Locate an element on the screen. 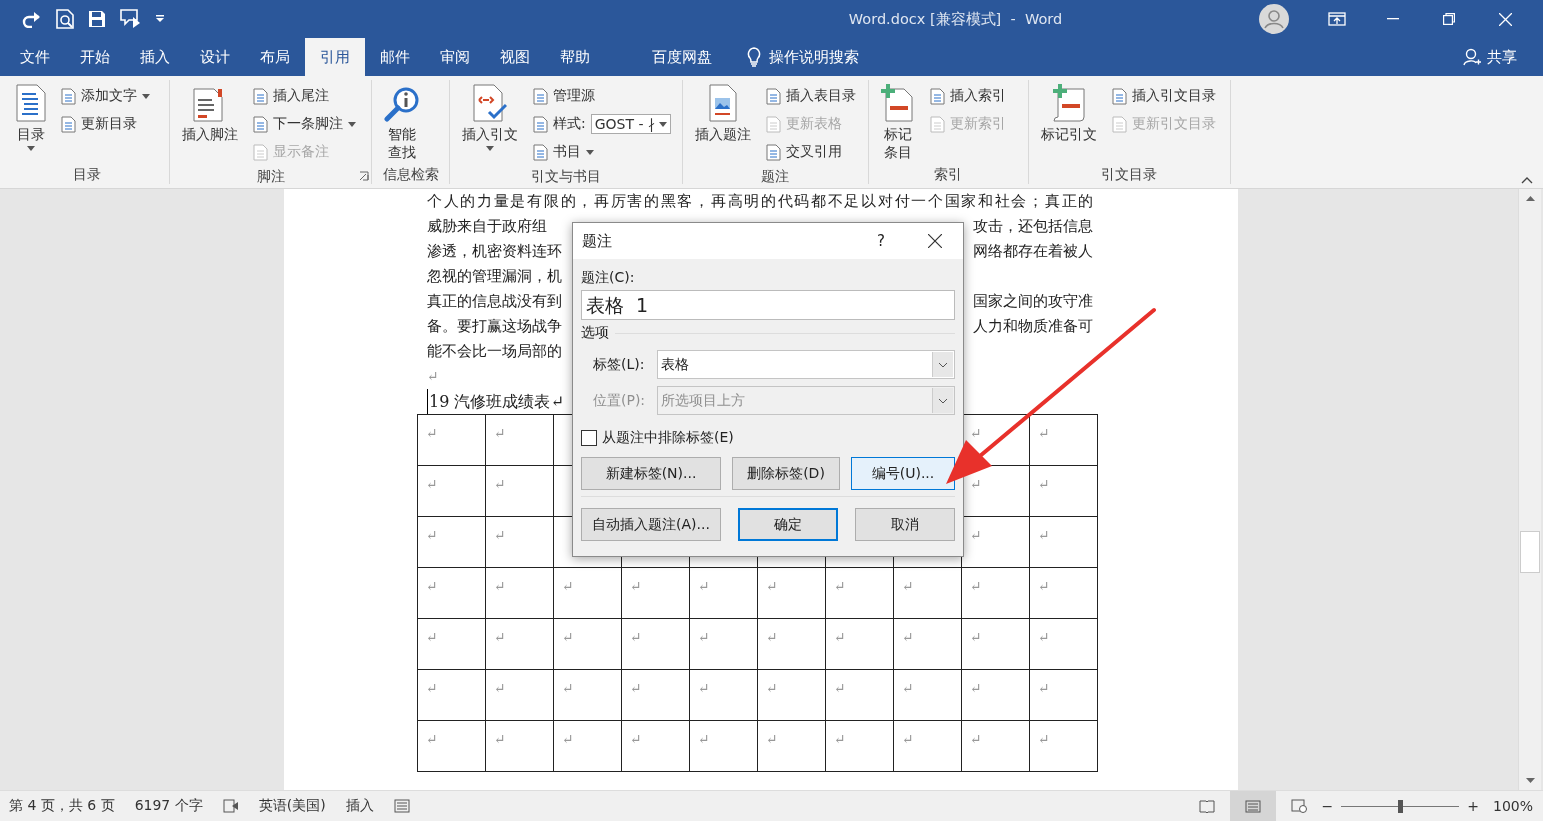 This screenshot has width=1543, height=821. style-dropdown: GOST - ∤ is located at coordinates (630, 124).